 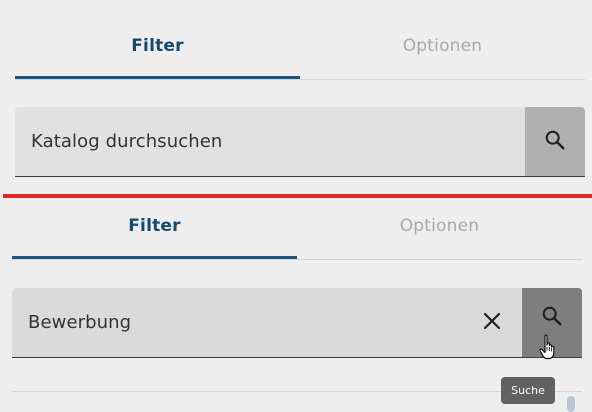 I want to click on scrollbar-thumb, so click(x=571, y=404).